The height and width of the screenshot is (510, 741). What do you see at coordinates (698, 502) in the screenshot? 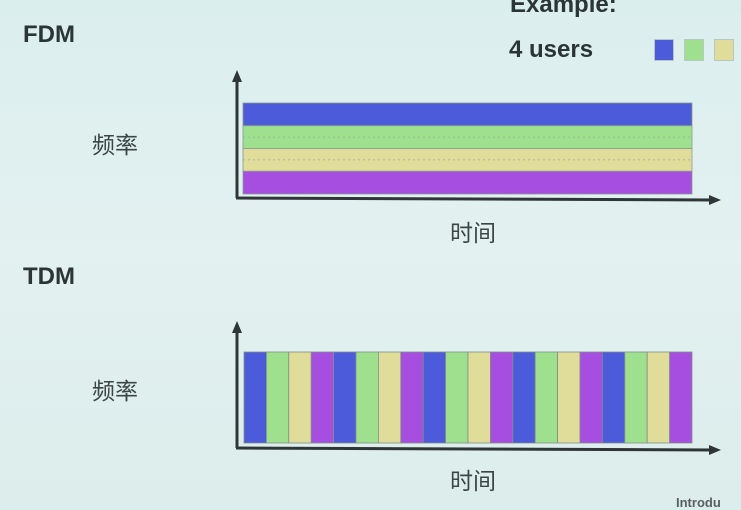
I see `footer-text: Introdu` at bounding box center [698, 502].